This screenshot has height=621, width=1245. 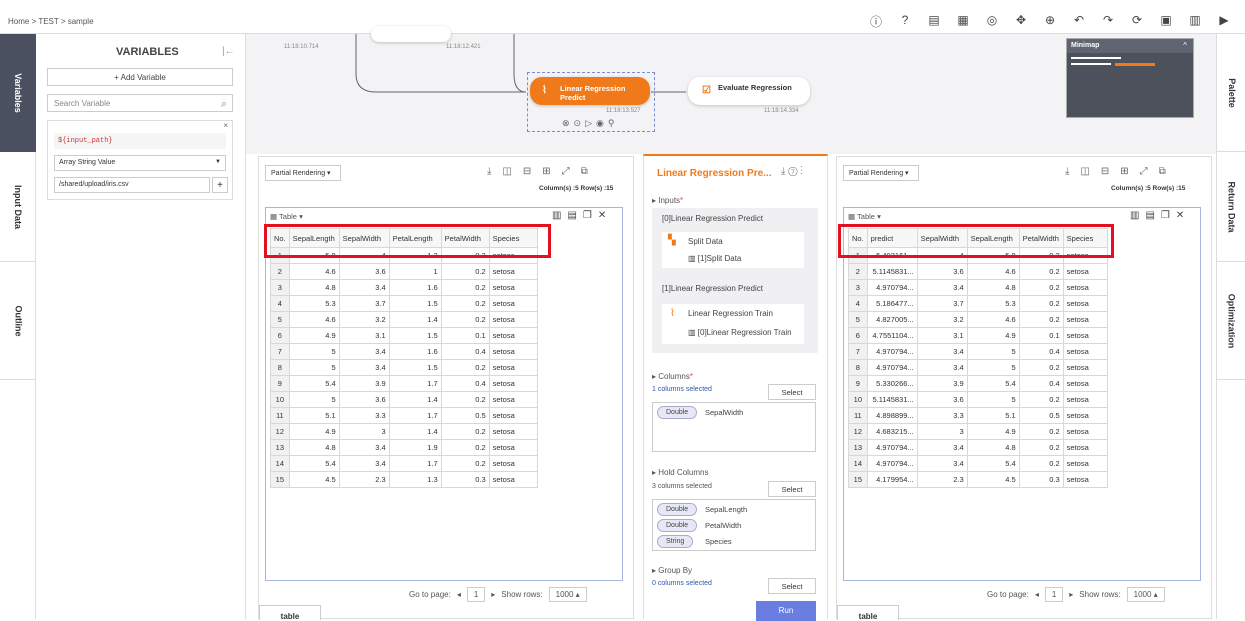 I want to click on table-row: 14 4.970794... 3.4 5.4 0.2 setosa, so click(x=978, y=463).